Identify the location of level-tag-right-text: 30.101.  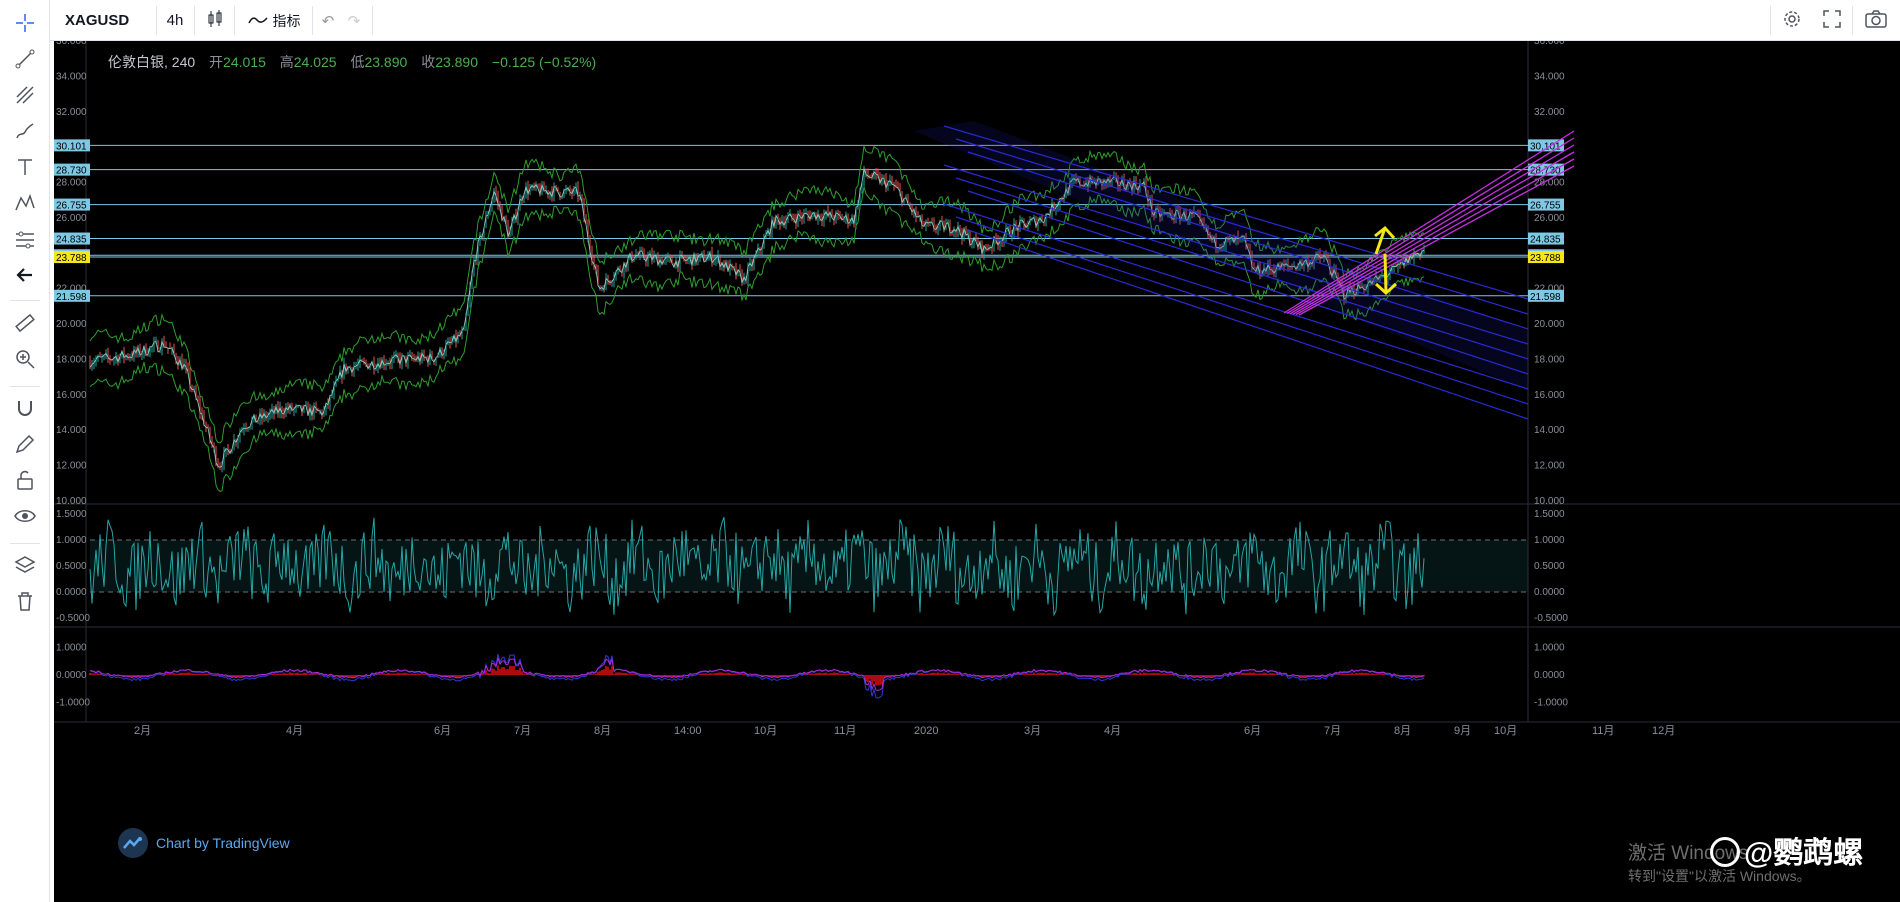
(1545, 146).